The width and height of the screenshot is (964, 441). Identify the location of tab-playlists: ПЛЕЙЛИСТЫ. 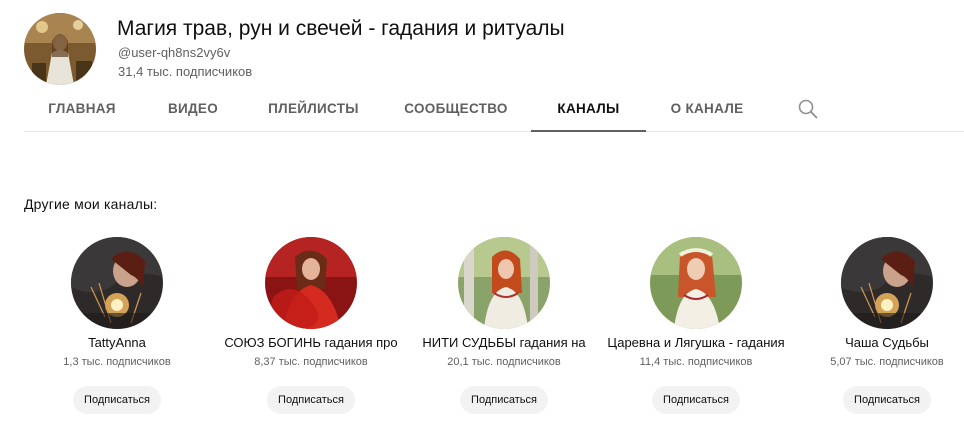
(313, 109).